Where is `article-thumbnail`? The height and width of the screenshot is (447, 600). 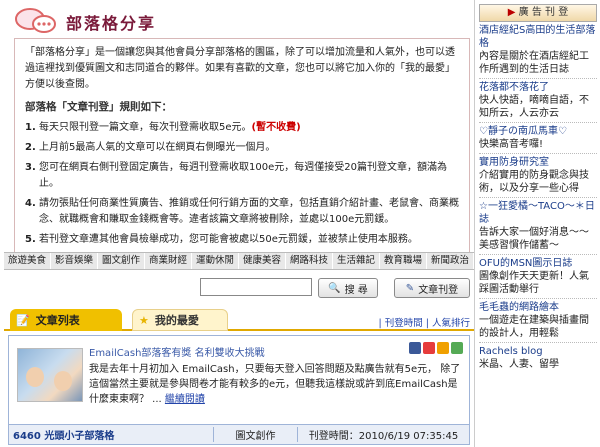 article-thumbnail is located at coordinates (50, 375).